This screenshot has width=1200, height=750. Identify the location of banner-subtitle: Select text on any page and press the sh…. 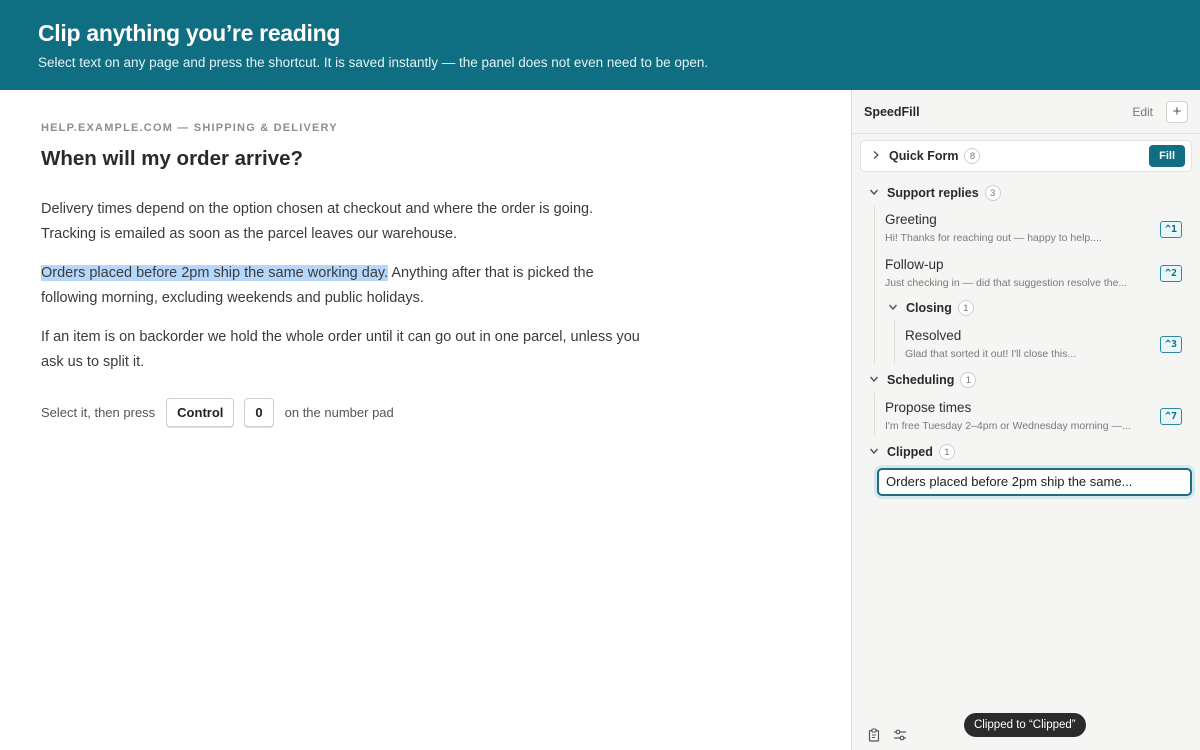
(373, 62).